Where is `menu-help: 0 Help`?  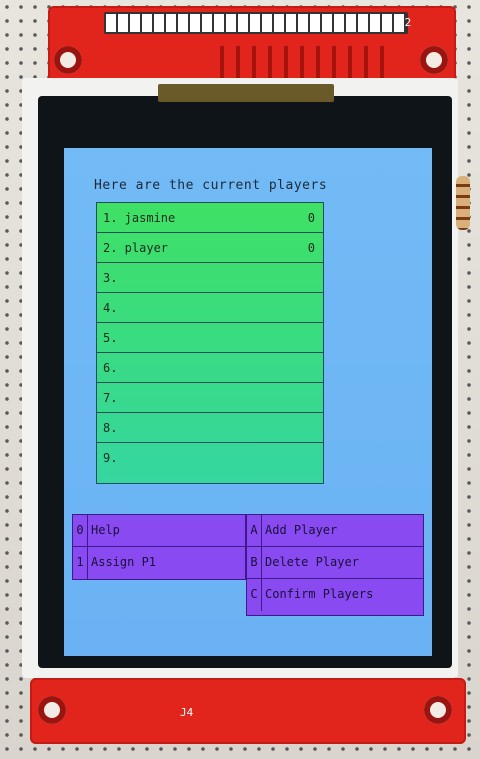
menu-help: 0 Help is located at coordinates (159, 531).